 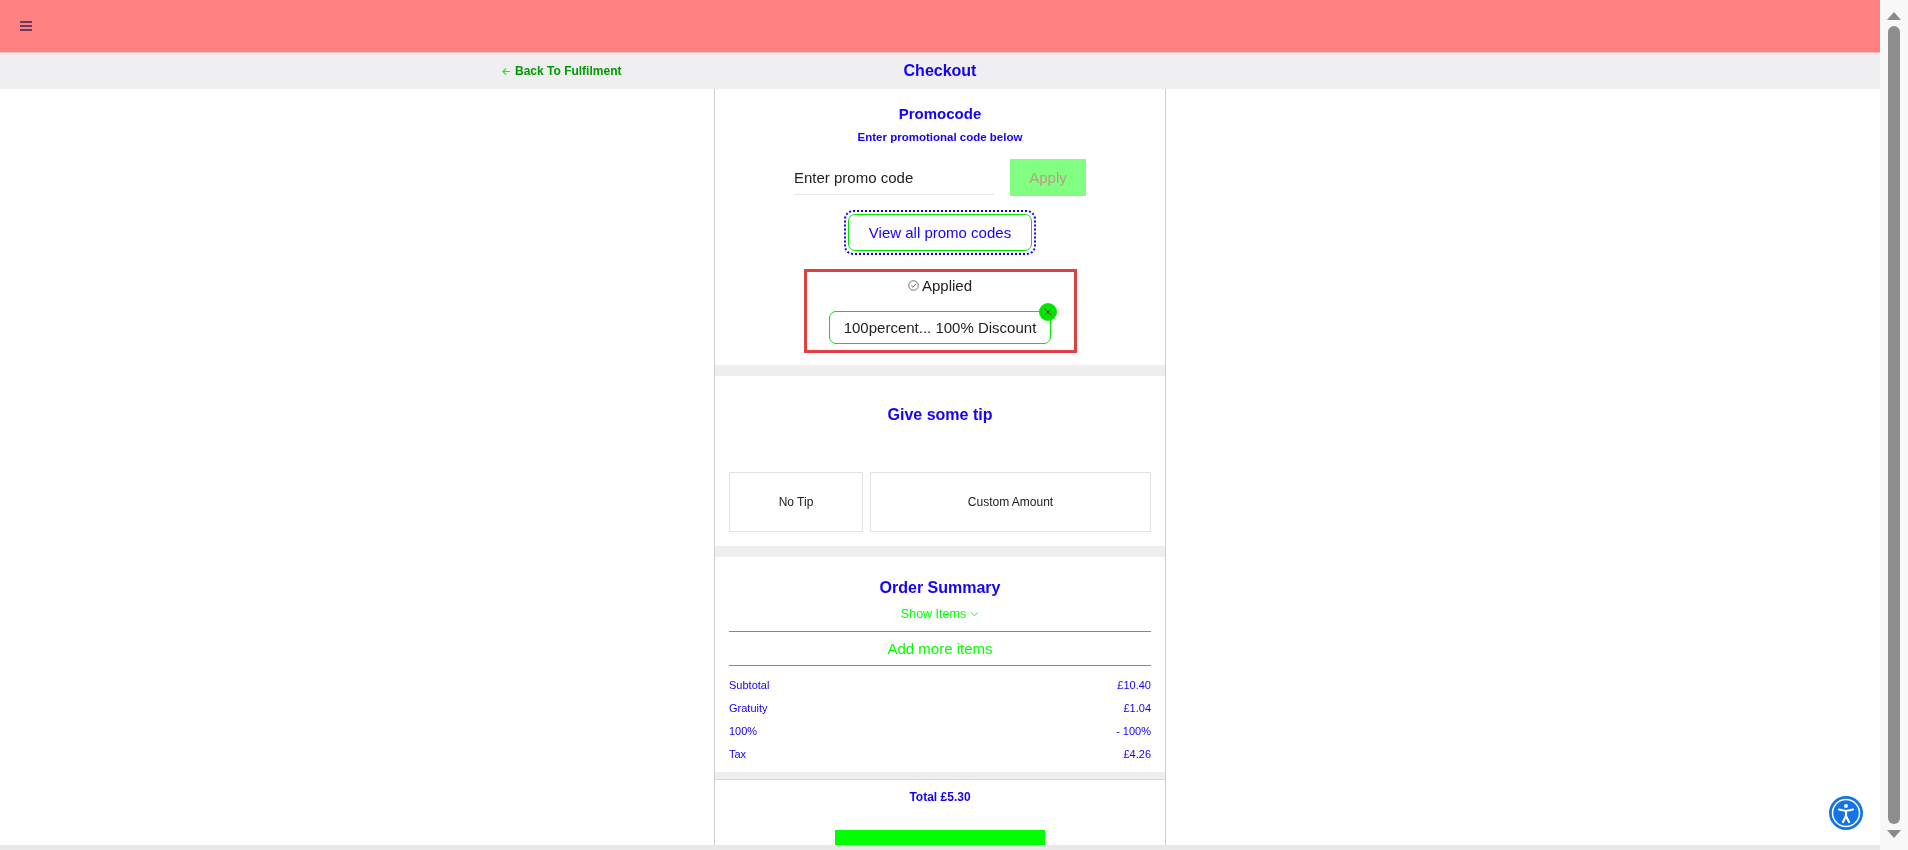 What do you see at coordinates (940, 414) in the screenshot?
I see `section-title: Give some tip` at bounding box center [940, 414].